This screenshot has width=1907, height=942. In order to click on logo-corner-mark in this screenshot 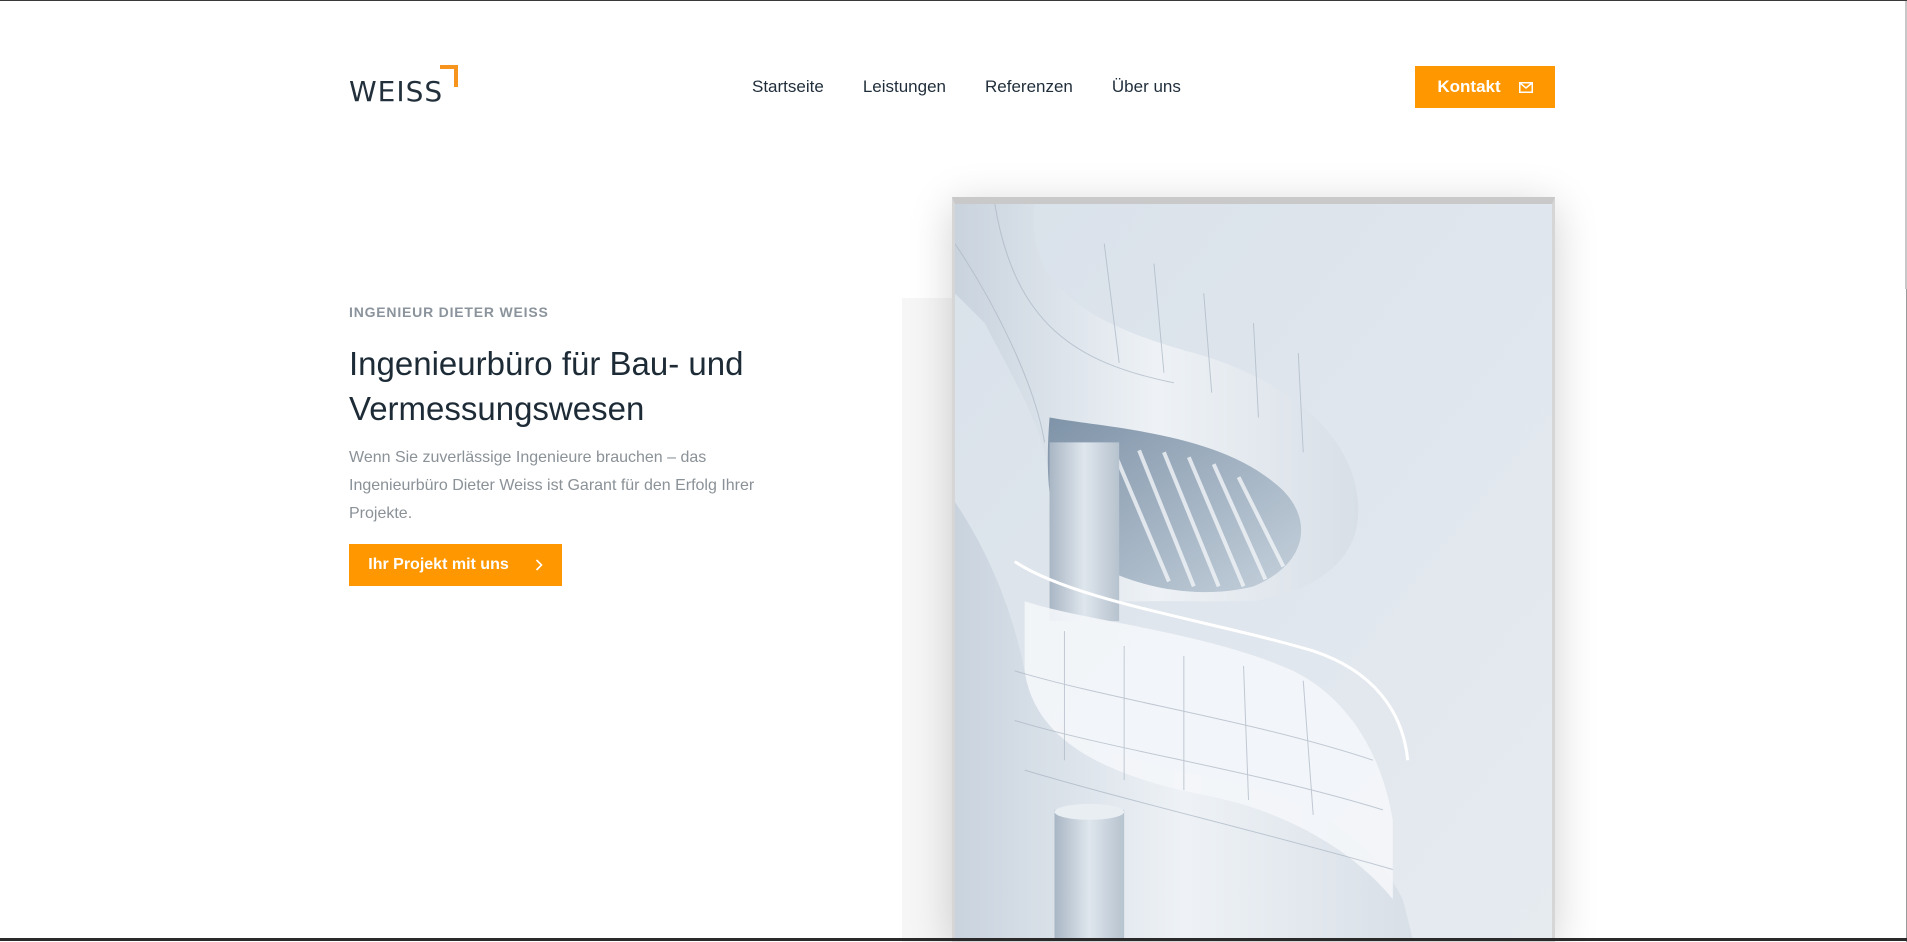, I will do `click(449, 76)`.